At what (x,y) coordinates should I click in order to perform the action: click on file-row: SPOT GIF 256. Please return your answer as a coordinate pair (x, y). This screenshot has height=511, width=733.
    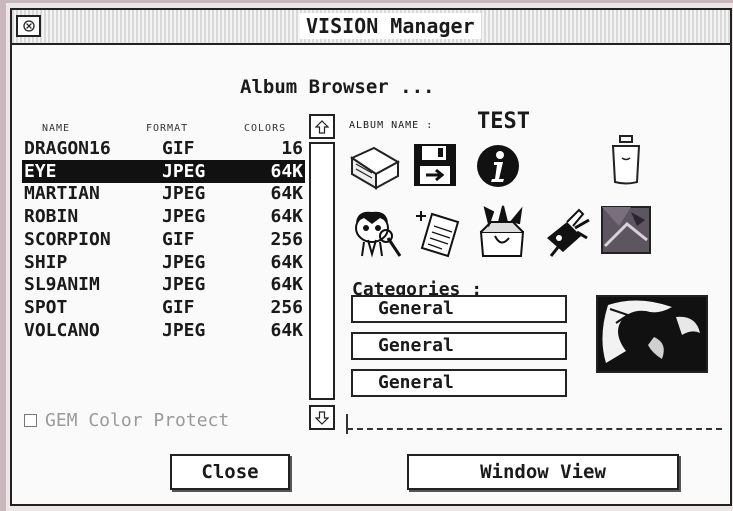
    Looking at the image, I should click on (163, 307).